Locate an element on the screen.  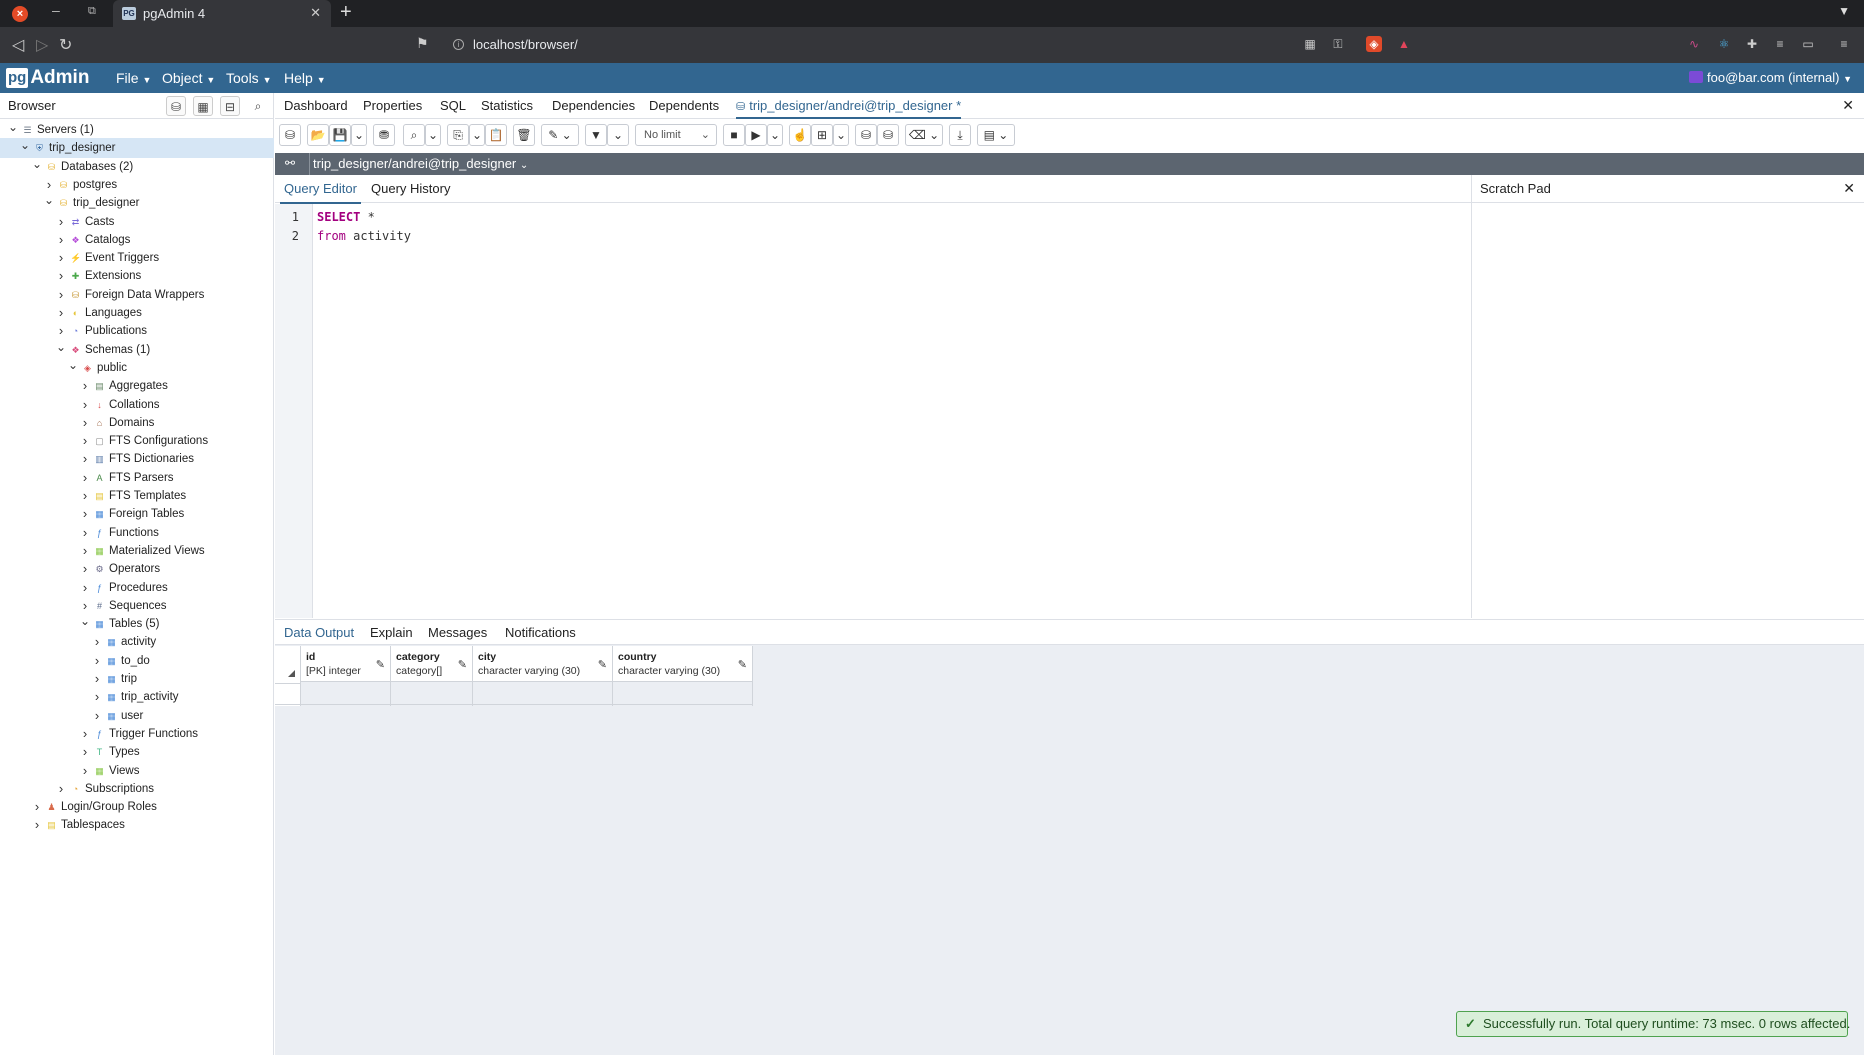
new-tab-icon: + is located at coordinates (346, 12).